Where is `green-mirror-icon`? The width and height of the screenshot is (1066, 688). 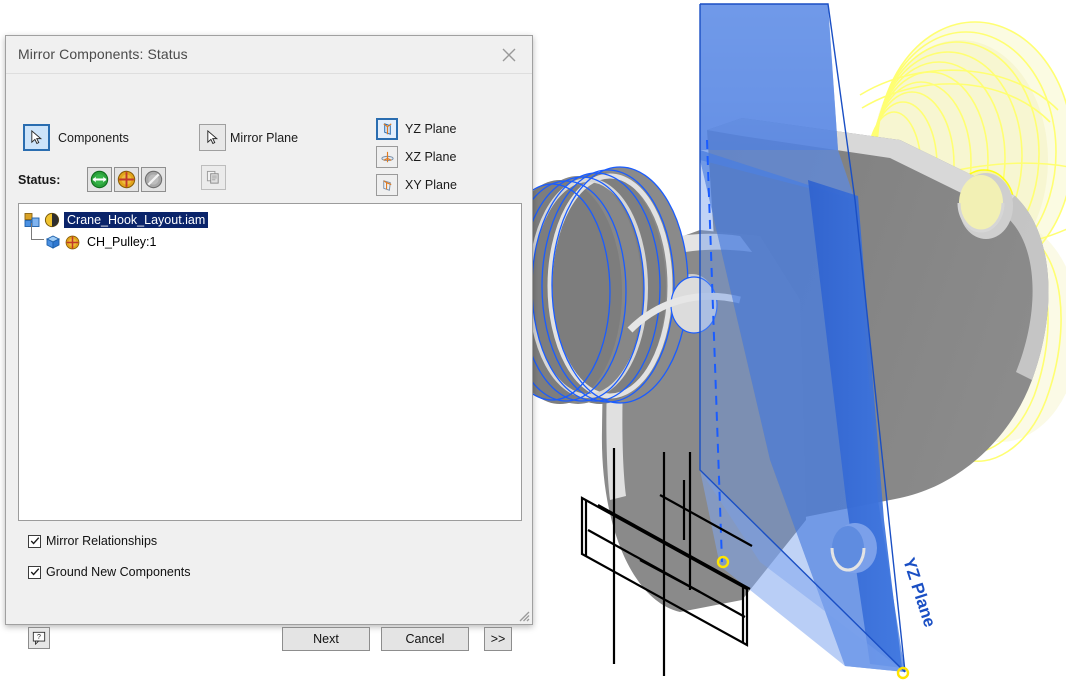 green-mirror-icon is located at coordinates (99, 179).